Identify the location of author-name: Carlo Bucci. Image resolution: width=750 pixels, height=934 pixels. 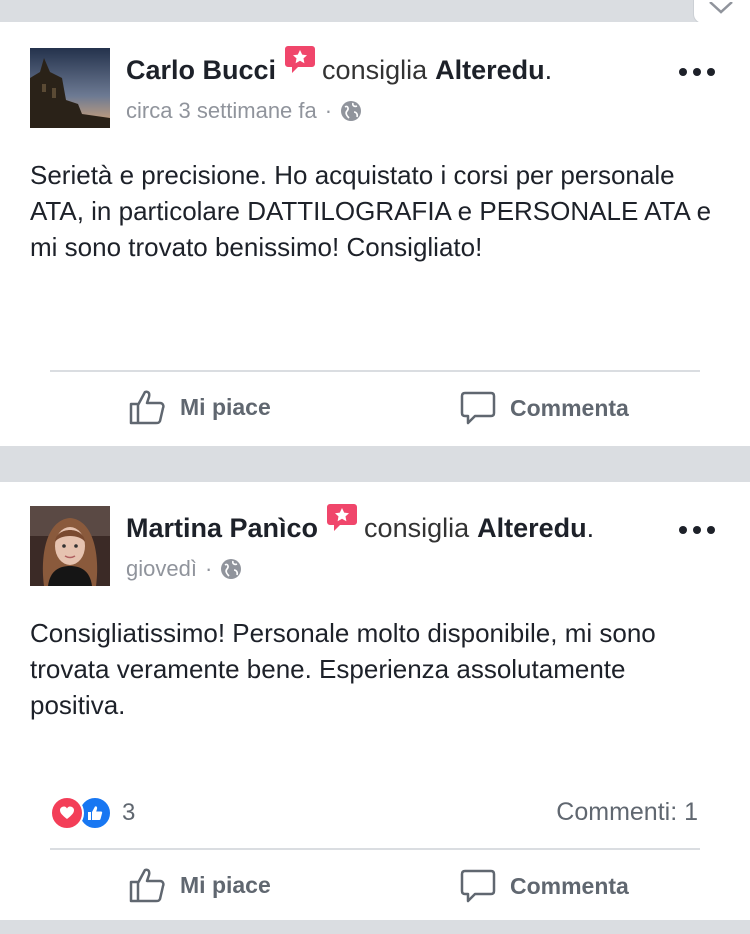
(201, 70).